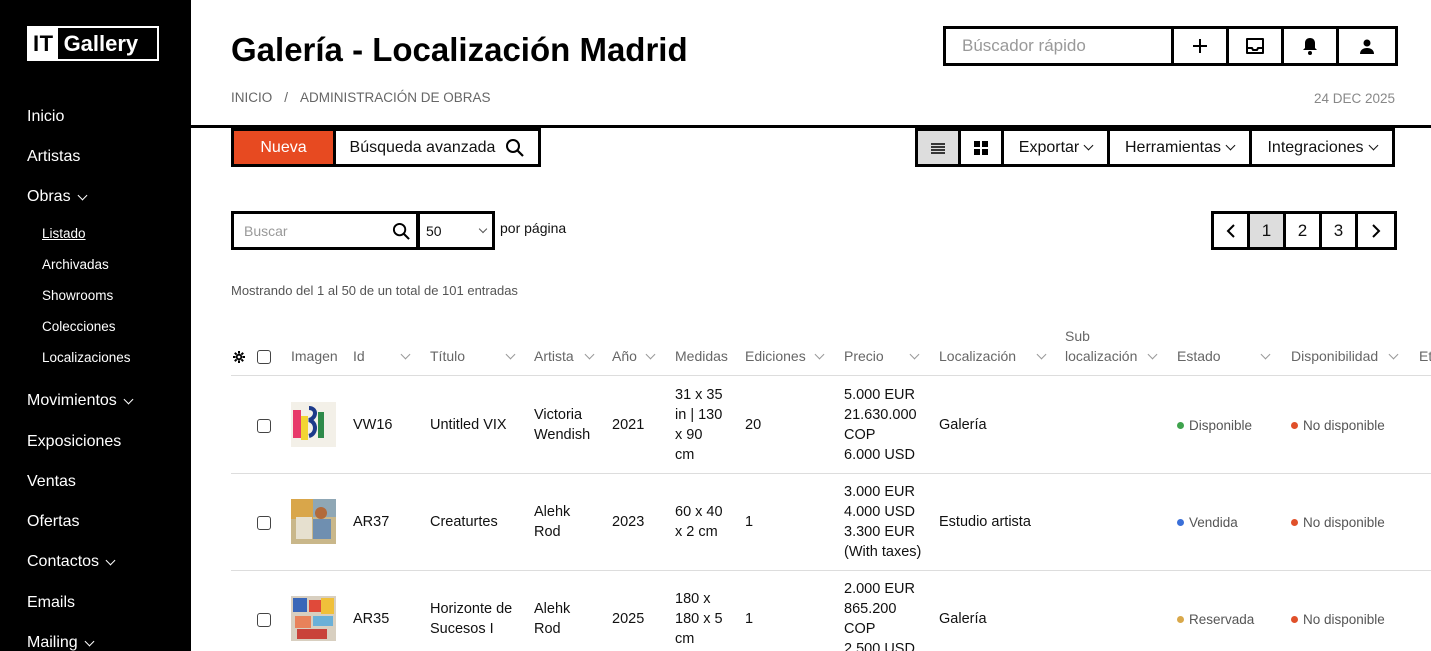 Image resolution: width=1431 pixels, height=651 pixels. I want to click on cell-line: 60 x 40, so click(699, 512).